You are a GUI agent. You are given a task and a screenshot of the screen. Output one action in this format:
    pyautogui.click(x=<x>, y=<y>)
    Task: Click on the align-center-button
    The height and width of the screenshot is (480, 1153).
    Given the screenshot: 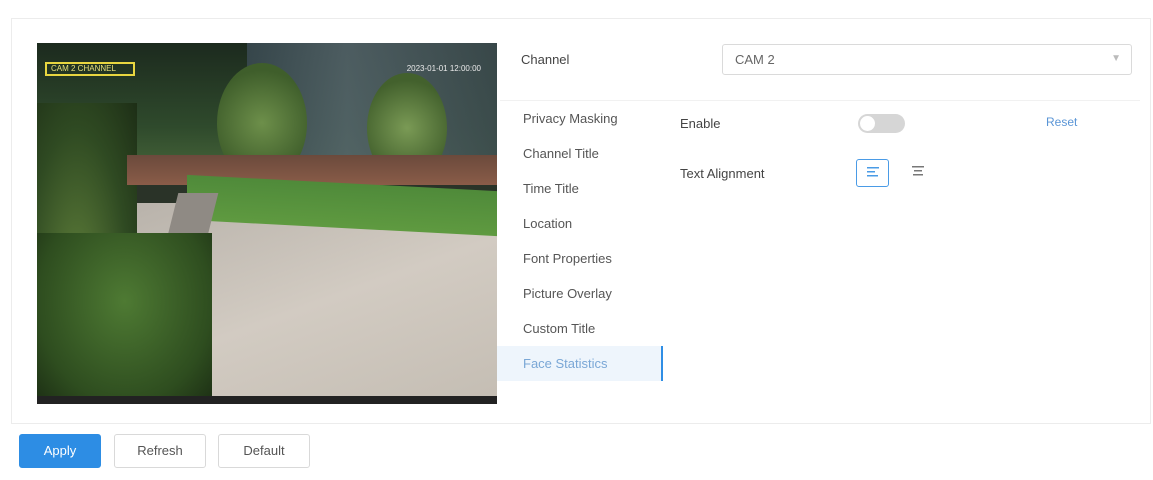 What is the action you would take?
    pyautogui.click(x=917, y=173)
    